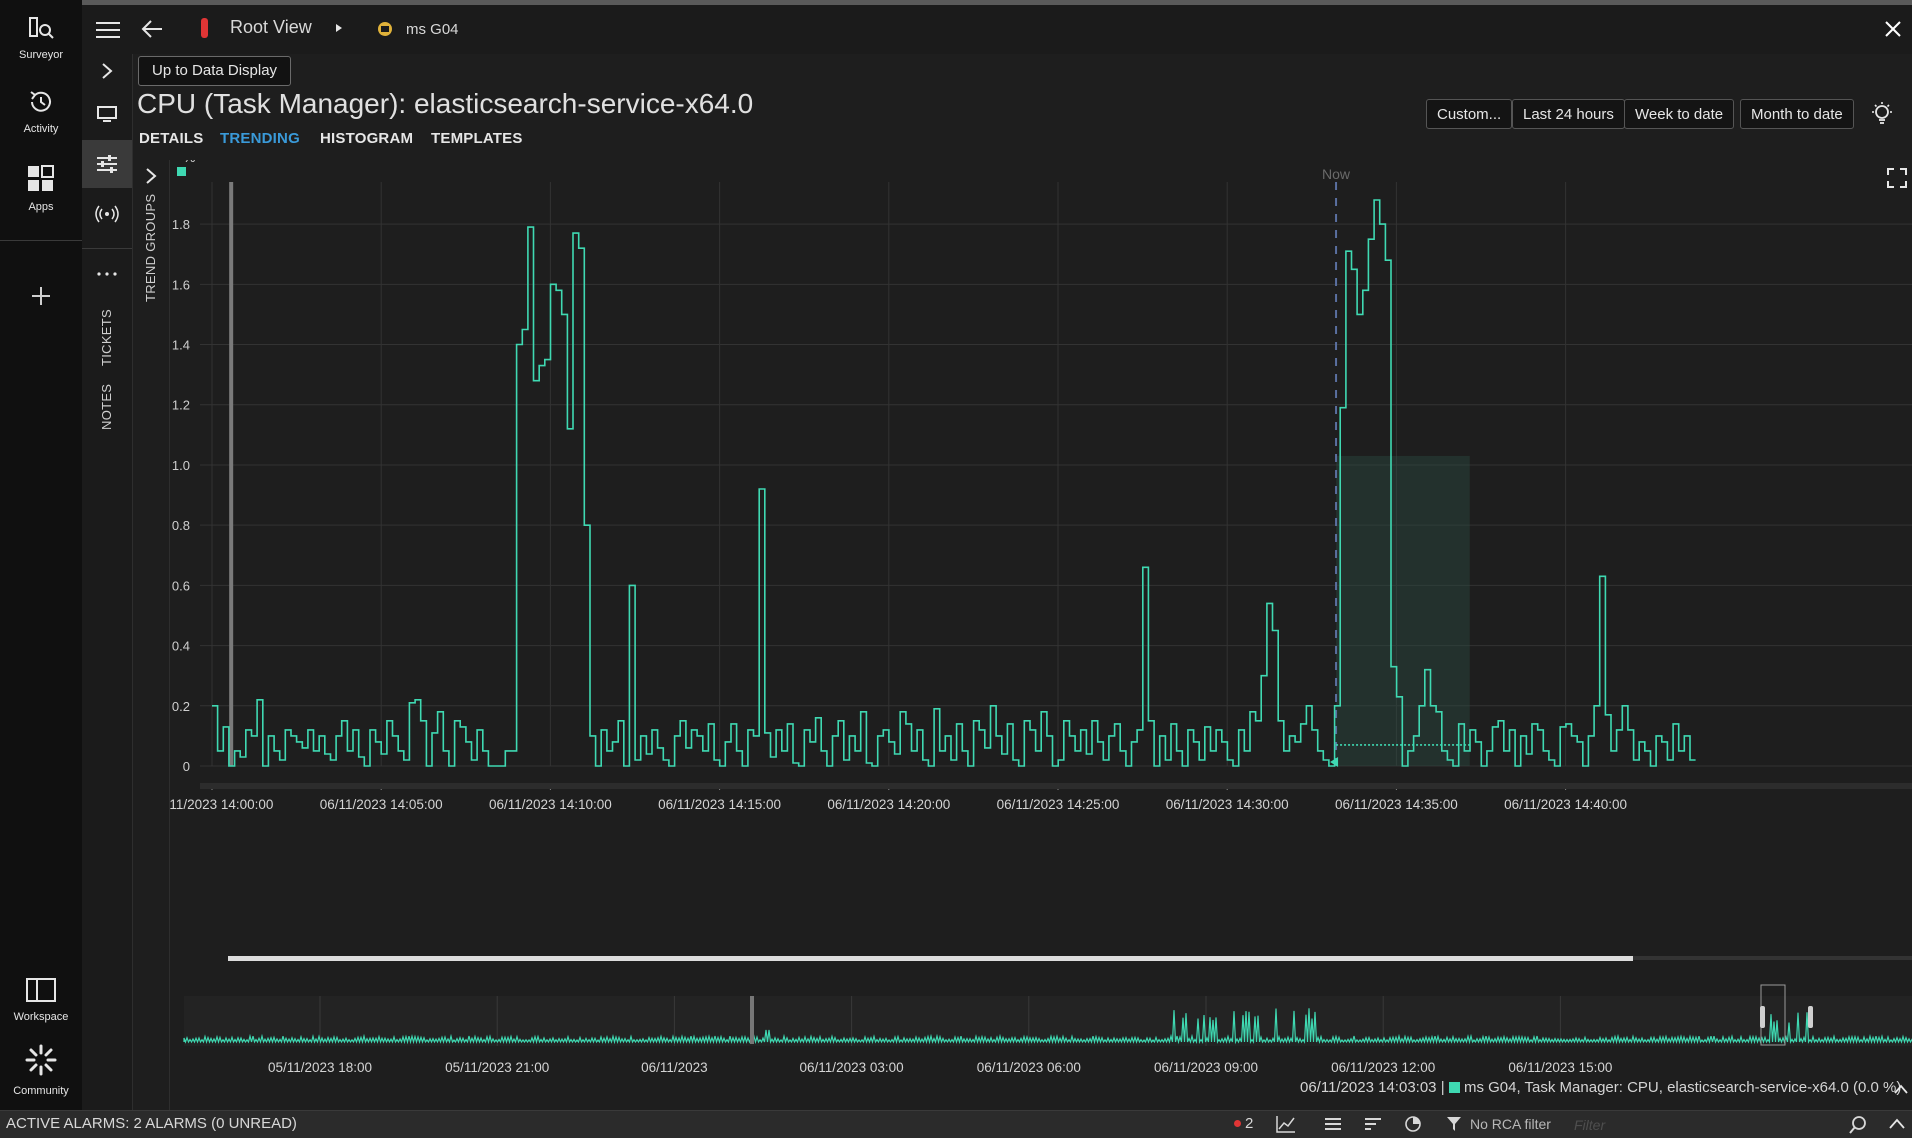 The width and height of the screenshot is (1912, 1138). I want to click on y-tick-label: 0.6, so click(181, 585).